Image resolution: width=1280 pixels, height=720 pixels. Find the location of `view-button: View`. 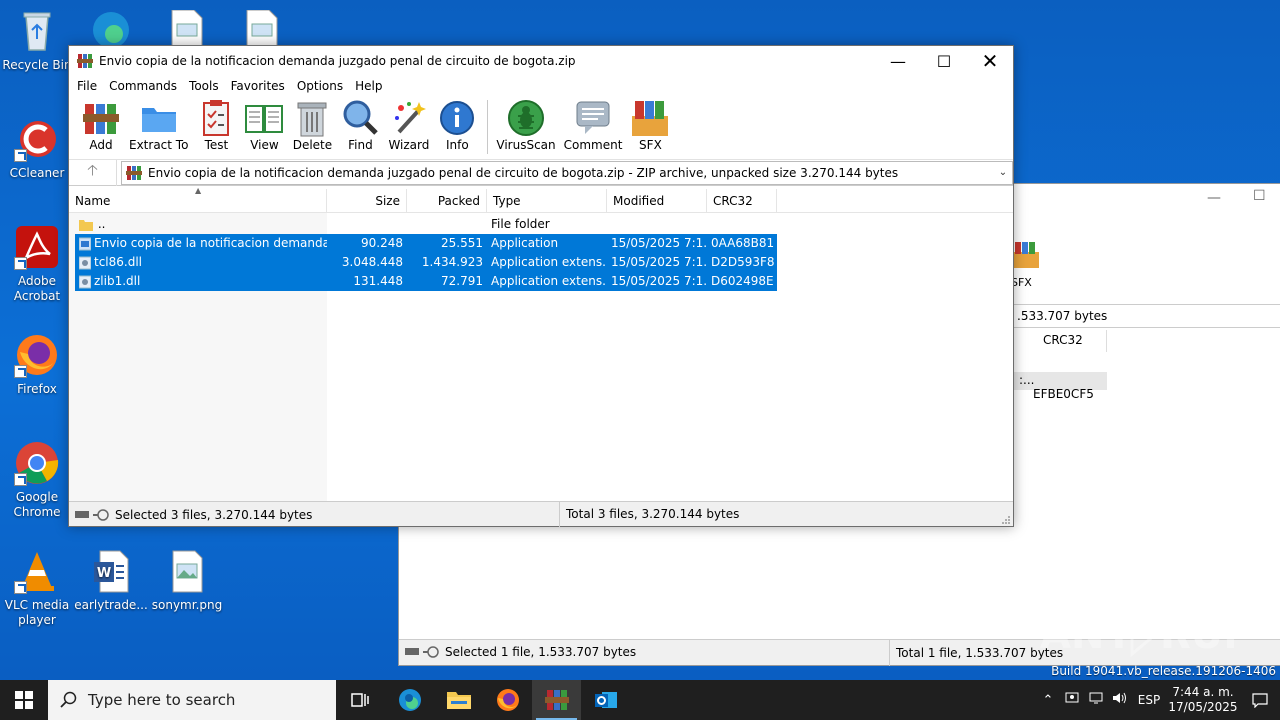

view-button: View is located at coordinates (264, 124).